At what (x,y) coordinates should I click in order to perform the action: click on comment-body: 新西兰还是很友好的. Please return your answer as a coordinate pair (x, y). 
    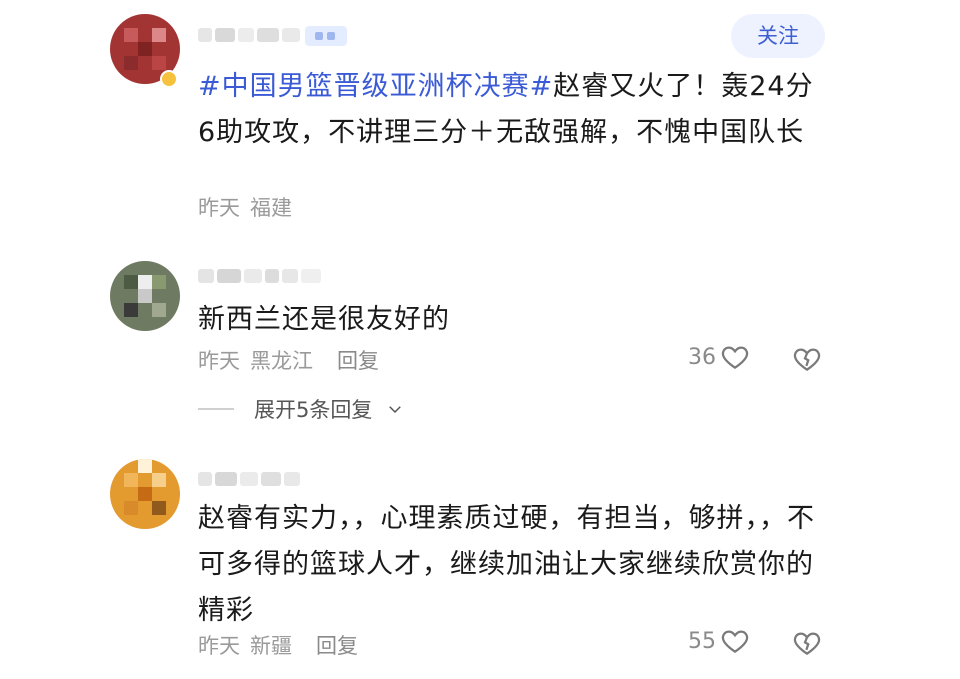
    Looking at the image, I should click on (324, 319).